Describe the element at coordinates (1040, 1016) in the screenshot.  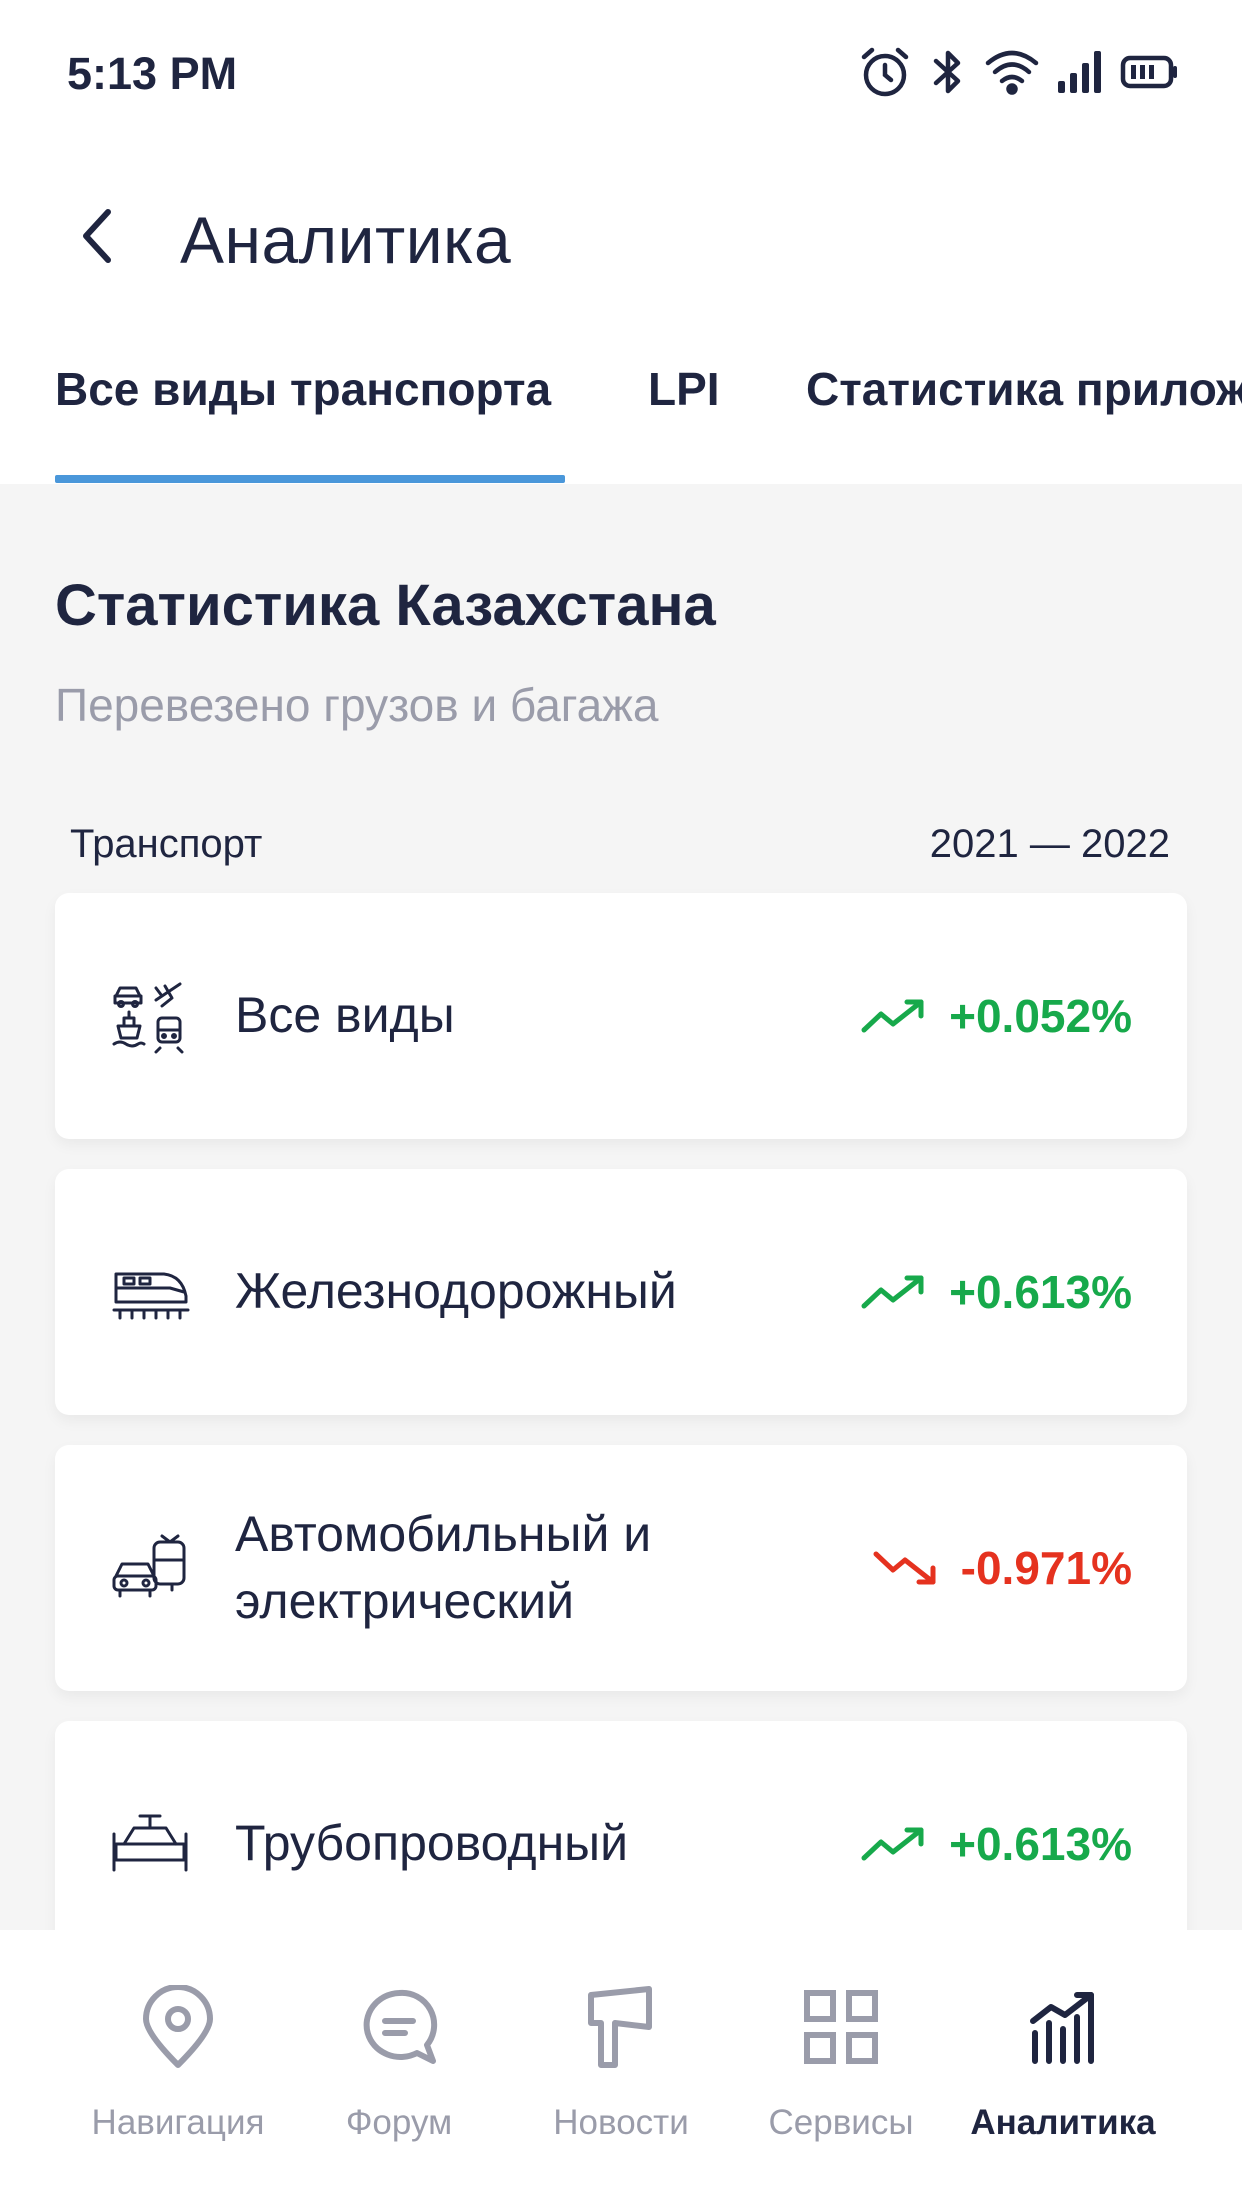
I see `percent-change: +0.052%` at that location.